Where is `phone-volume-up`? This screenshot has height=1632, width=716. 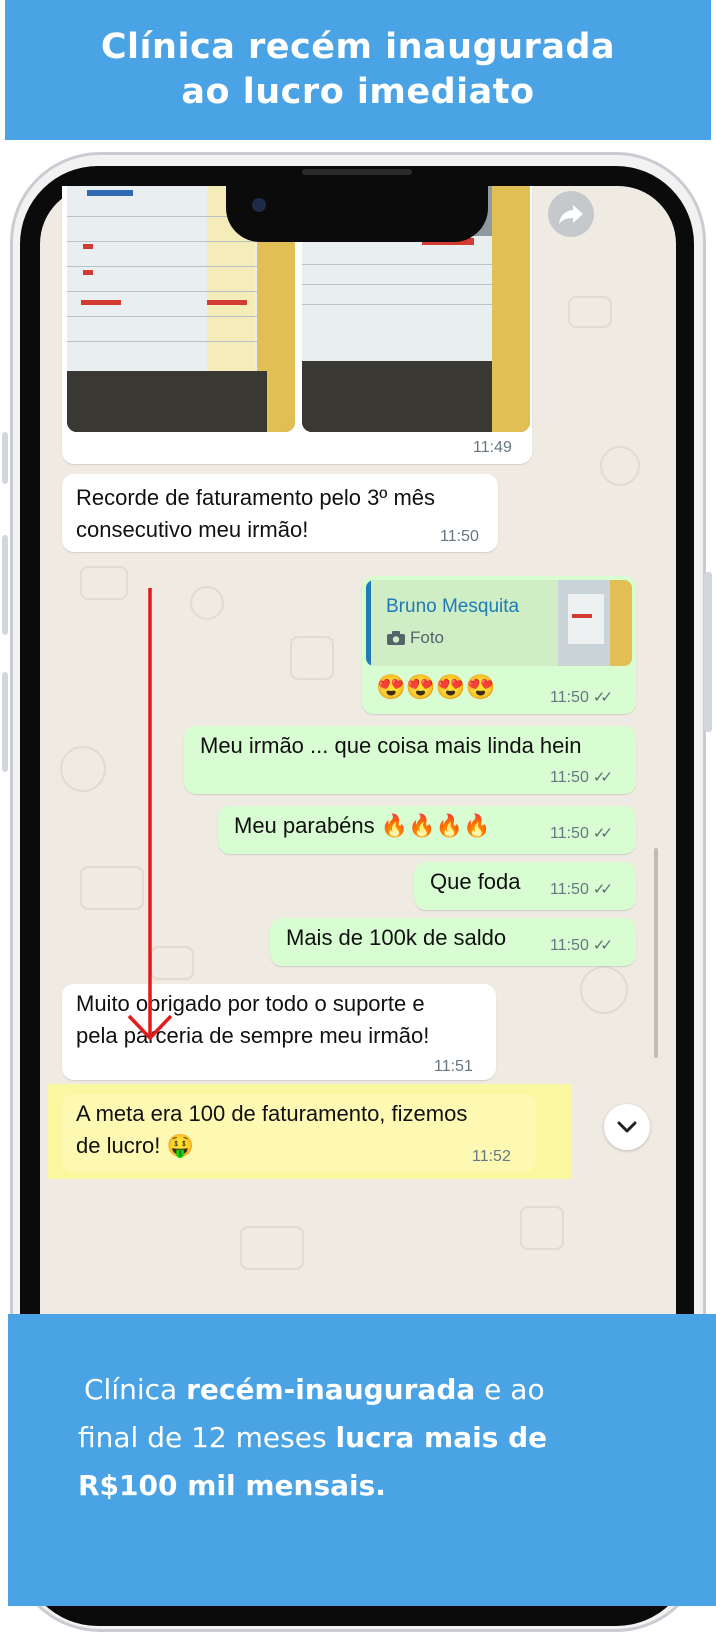
phone-volume-up is located at coordinates (5, 585).